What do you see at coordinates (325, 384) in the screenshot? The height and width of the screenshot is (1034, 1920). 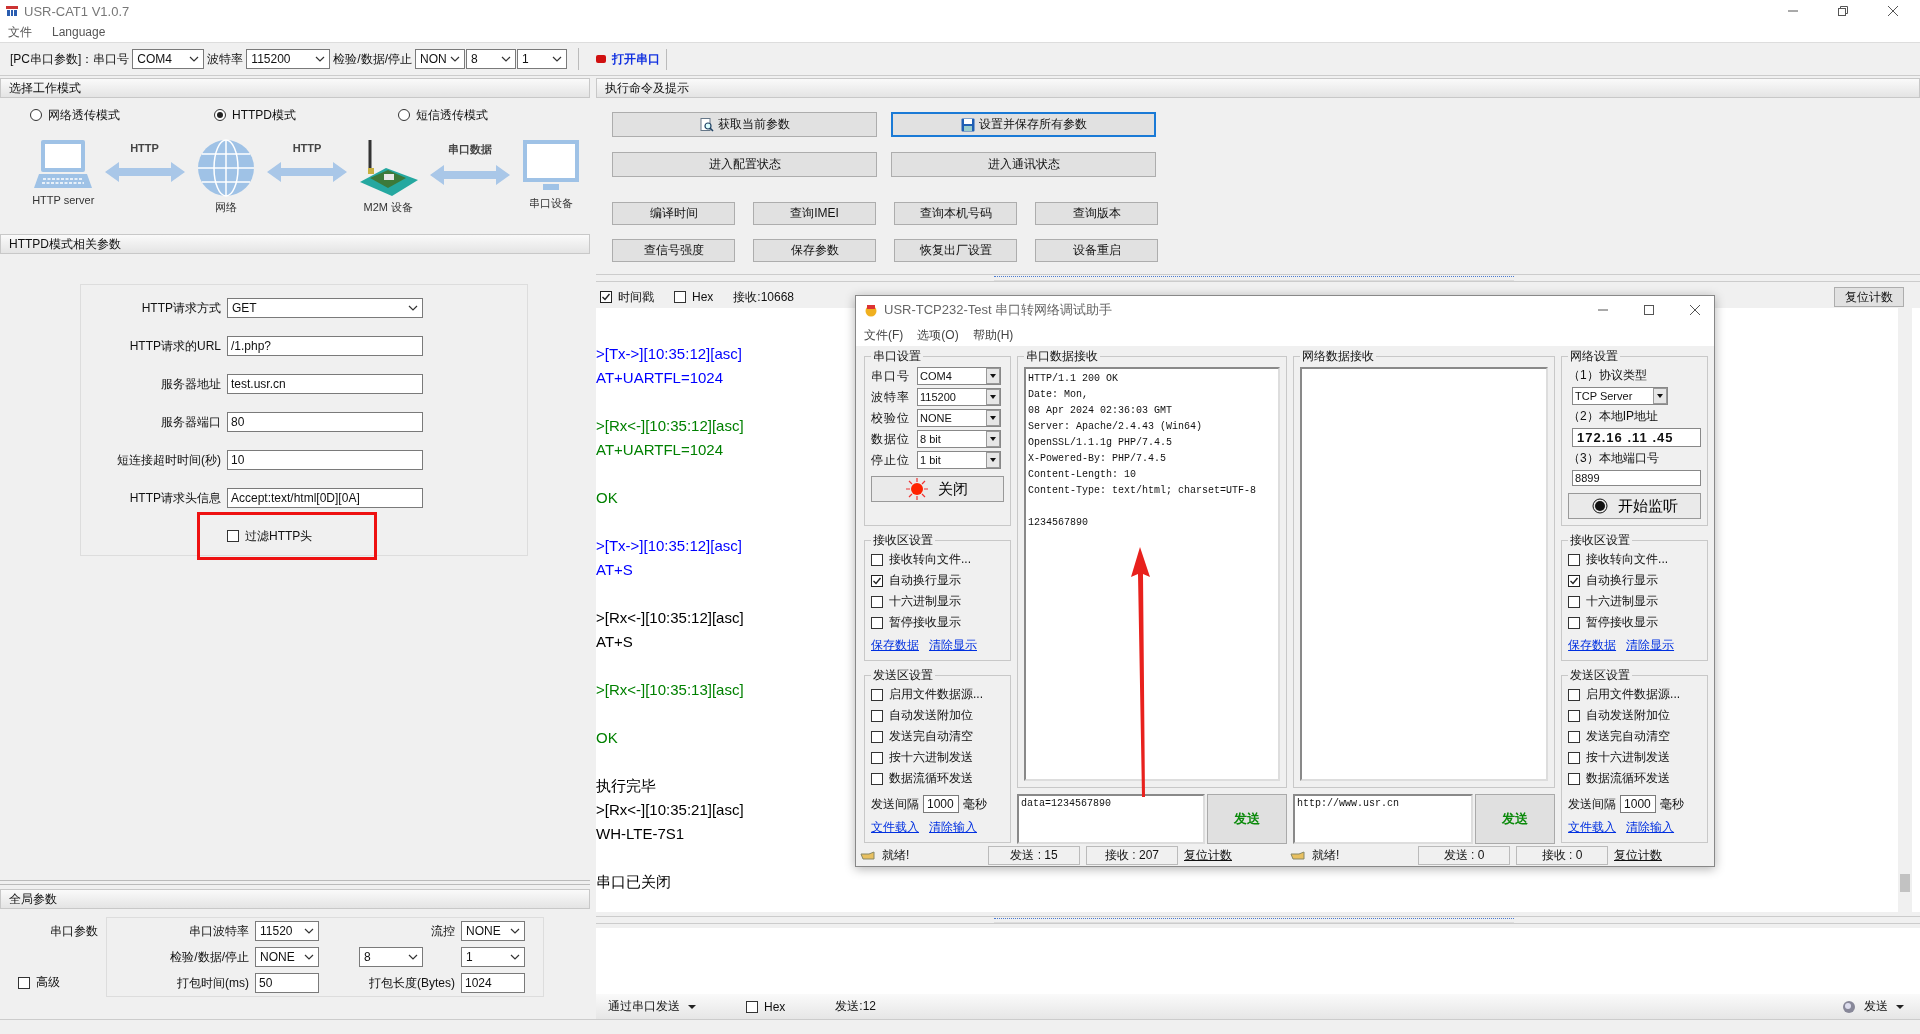 I see `input-field: test.usr.cn` at bounding box center [325, 384].